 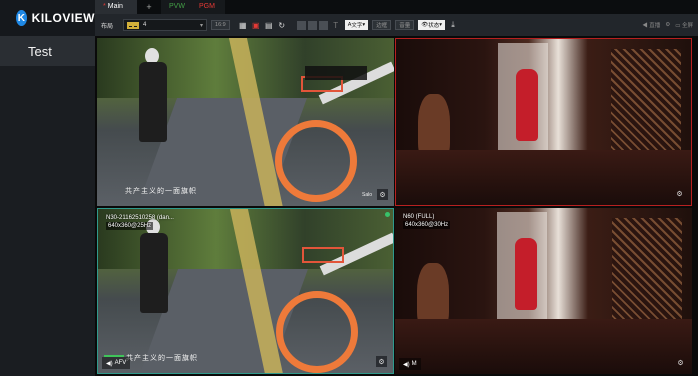 What do you see at coordinates (209, 7) in the screenshot?
I see `tab-pgm: PGM` at bounding box center [209, 7].